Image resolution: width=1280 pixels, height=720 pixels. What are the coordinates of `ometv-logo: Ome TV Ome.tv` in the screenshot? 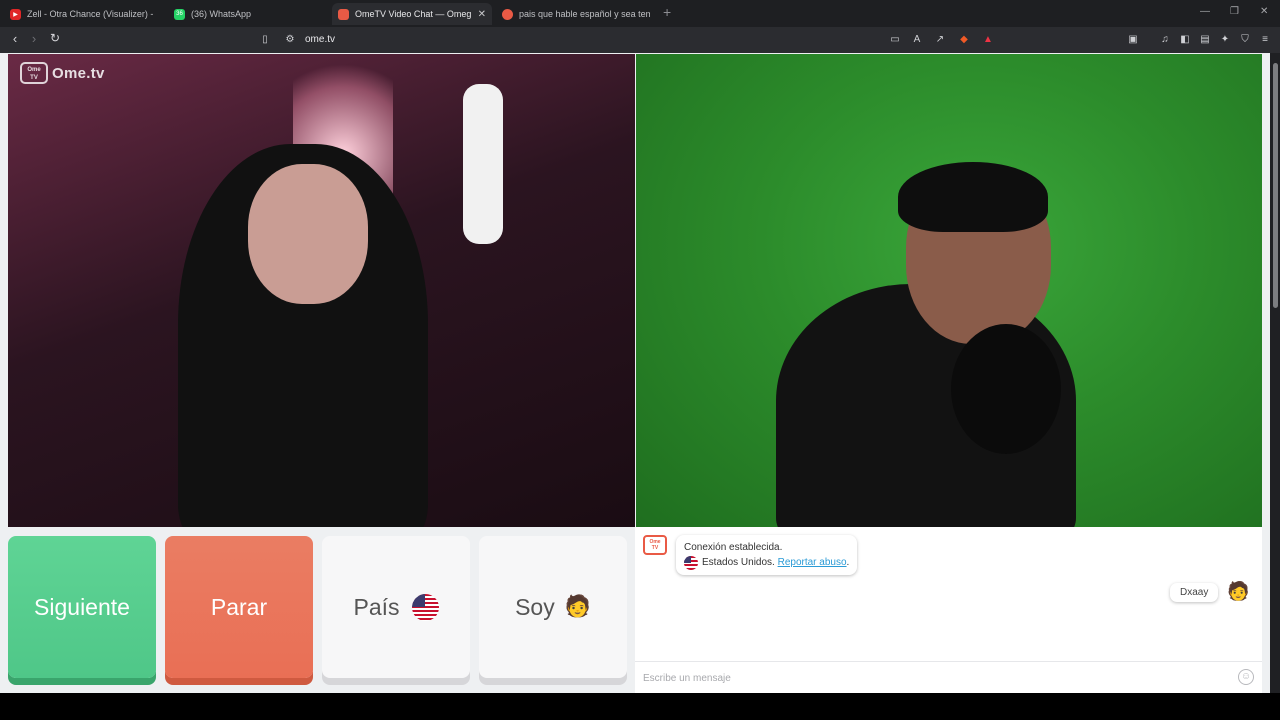 It's located at (62, 73).